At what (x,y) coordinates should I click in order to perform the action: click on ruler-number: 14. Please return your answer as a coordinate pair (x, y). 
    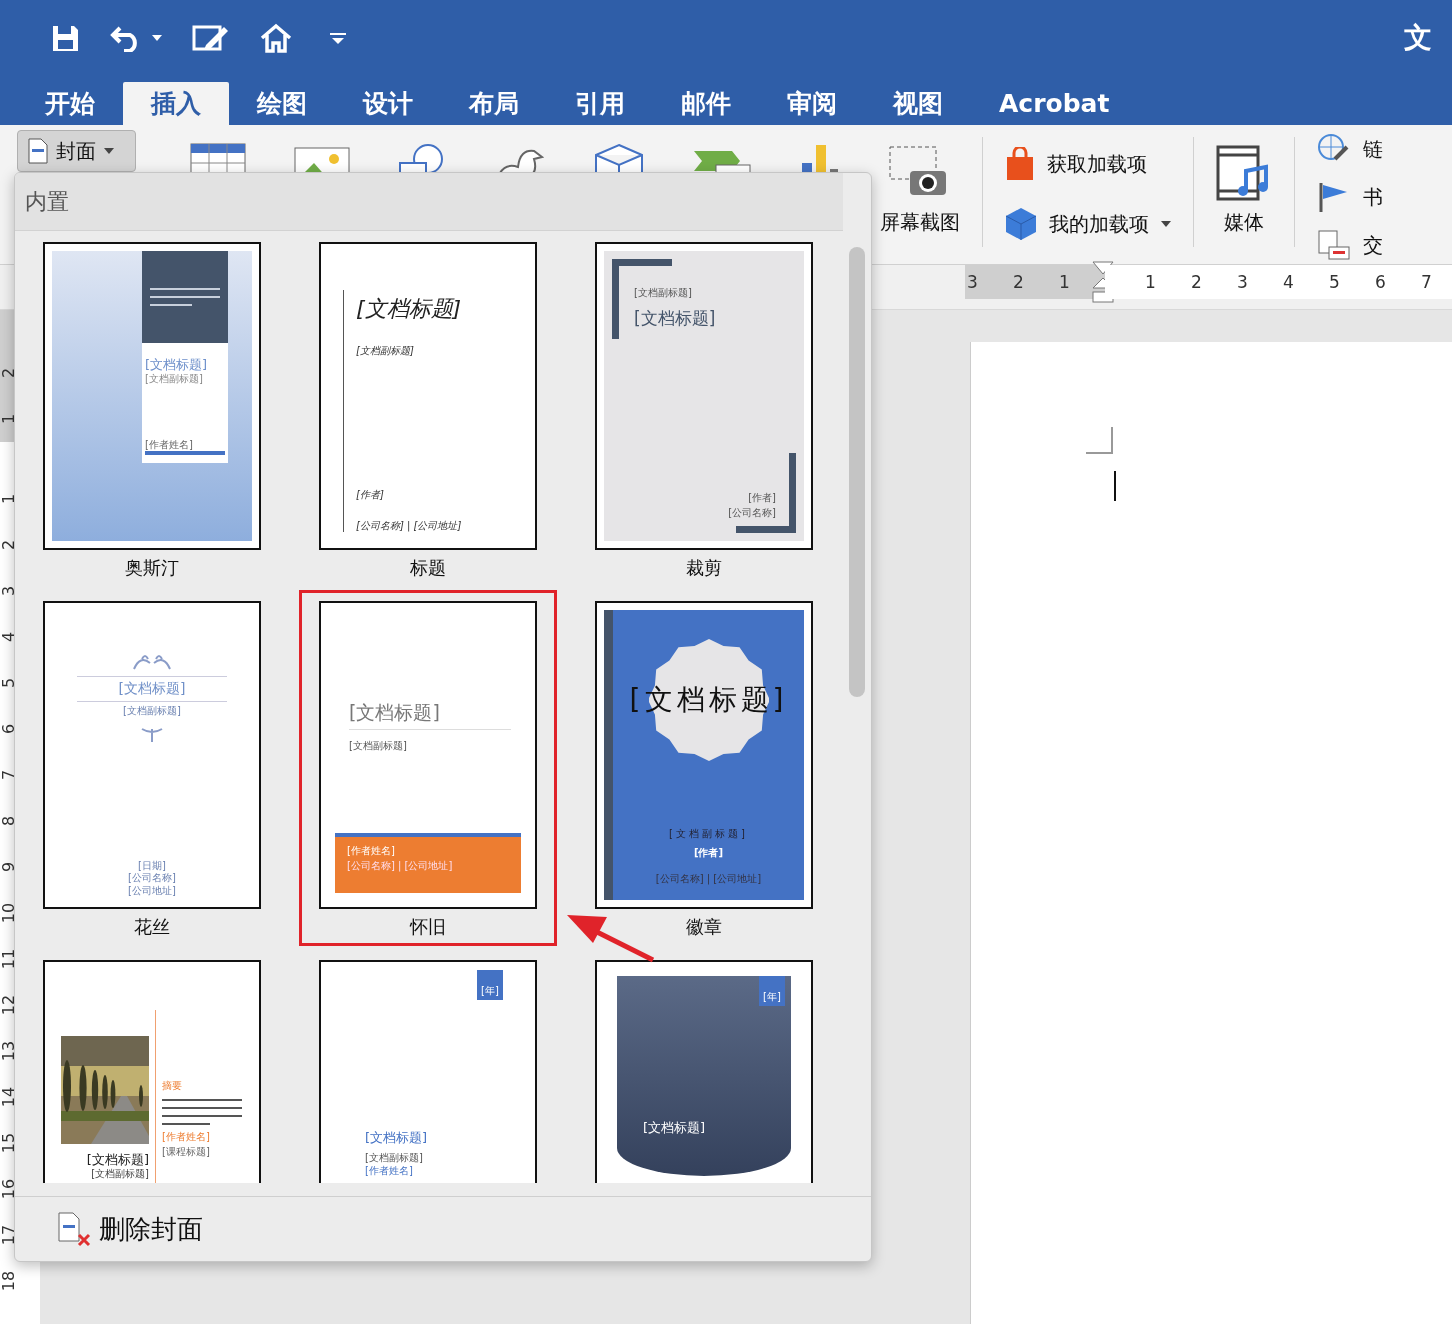
    Looking at the image, I should click on (9, 1097).